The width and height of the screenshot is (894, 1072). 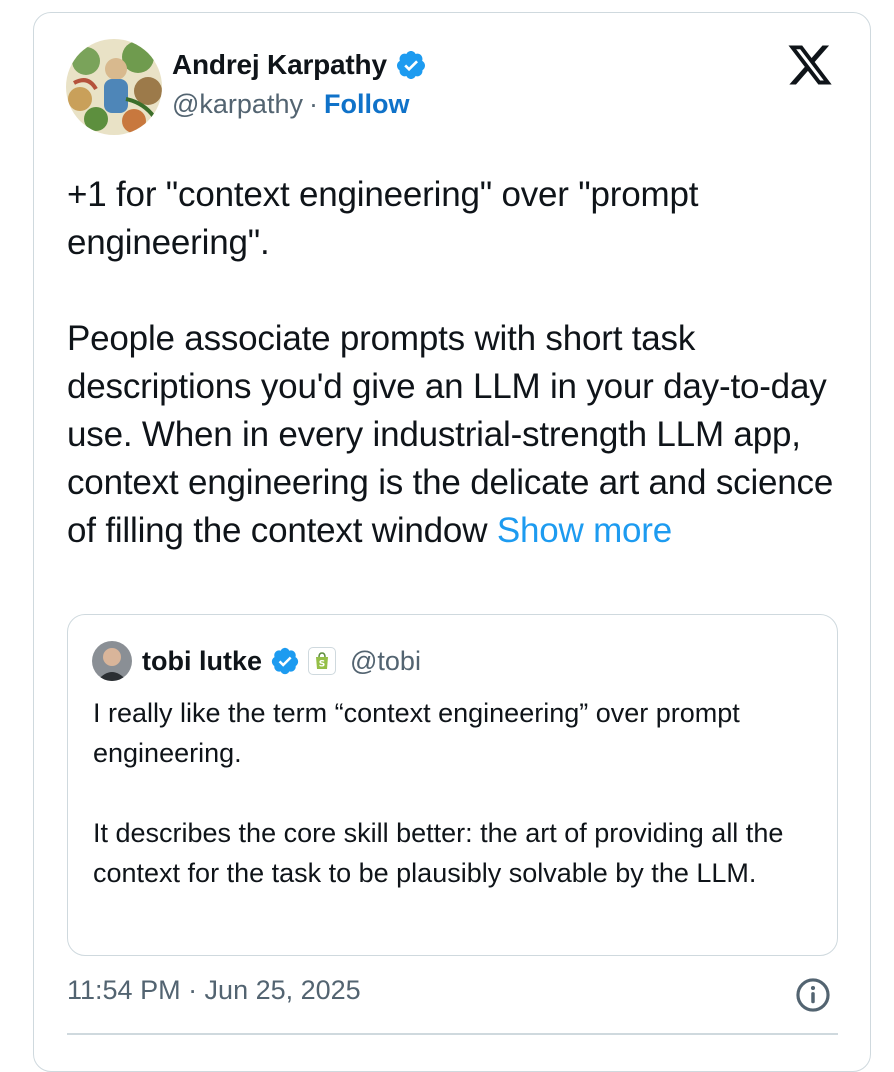 What do you see at coordinates (279, 65) in the screenshot?
I see `author-name: Andrej Karpathy` at bounding box center [279, 65].